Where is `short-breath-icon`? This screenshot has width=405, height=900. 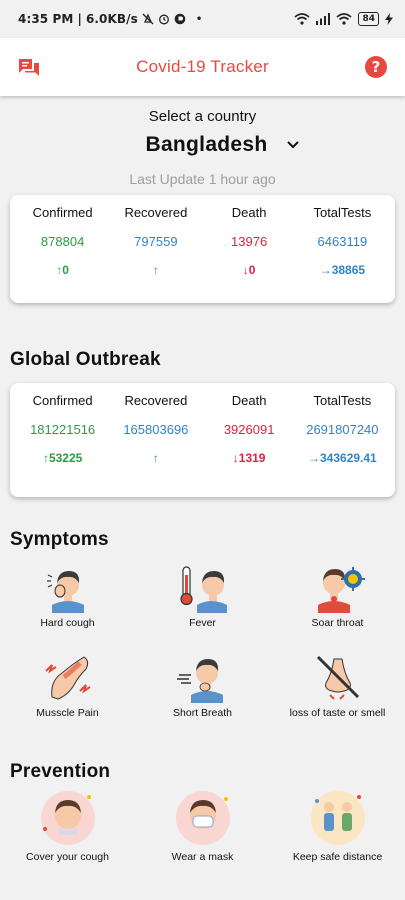 short-breath-icon is located at coordinates (199, 681).